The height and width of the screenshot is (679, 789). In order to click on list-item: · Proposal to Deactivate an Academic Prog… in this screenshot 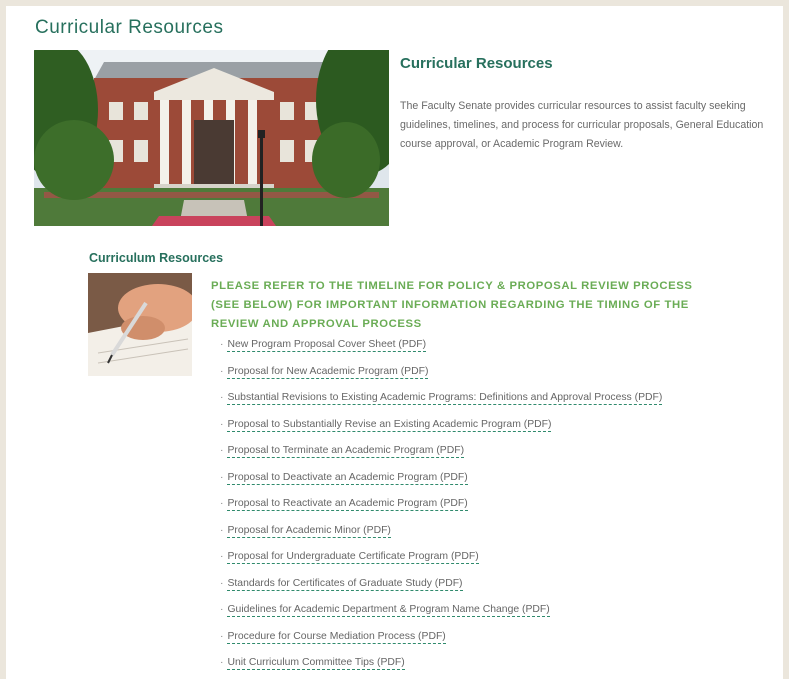, I will do `click(441, 485)`.